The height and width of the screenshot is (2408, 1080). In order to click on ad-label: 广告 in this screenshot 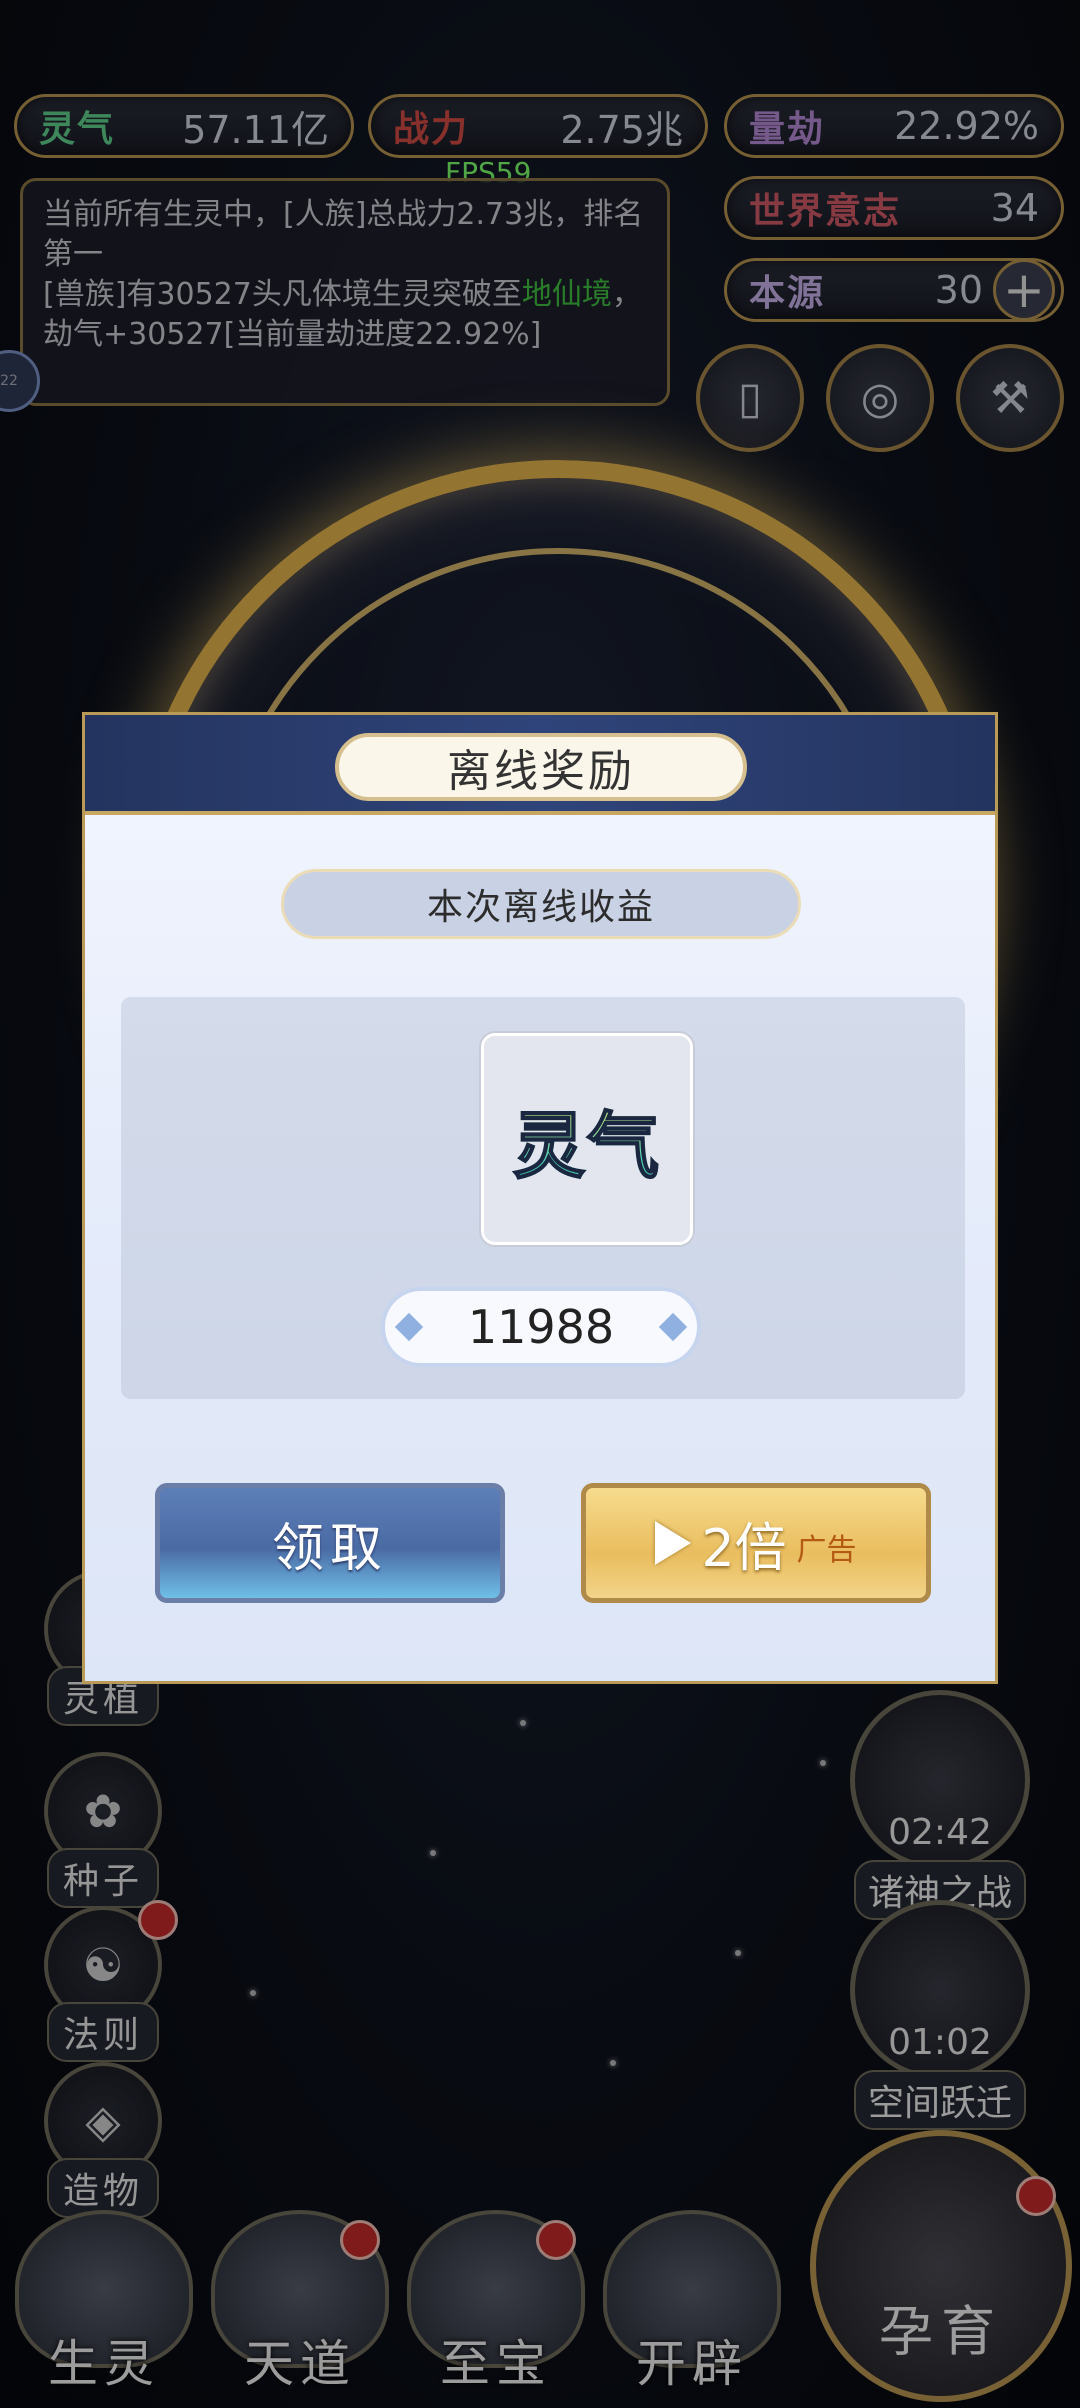, I will do `click(826, 1550)`.